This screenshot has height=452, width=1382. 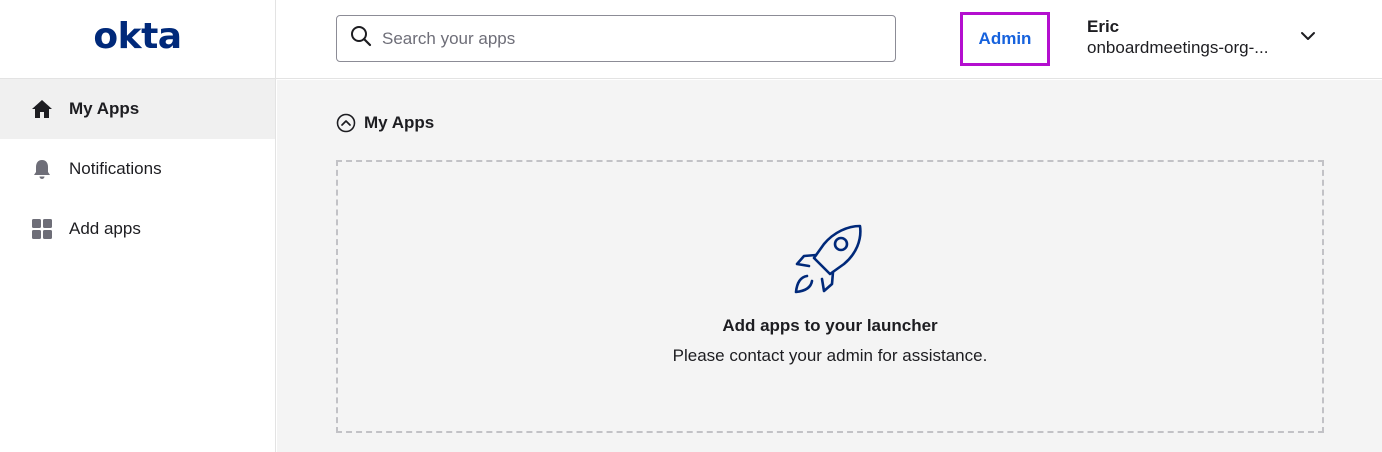 I want to click on bell-icon, so click(x=42, y=169).